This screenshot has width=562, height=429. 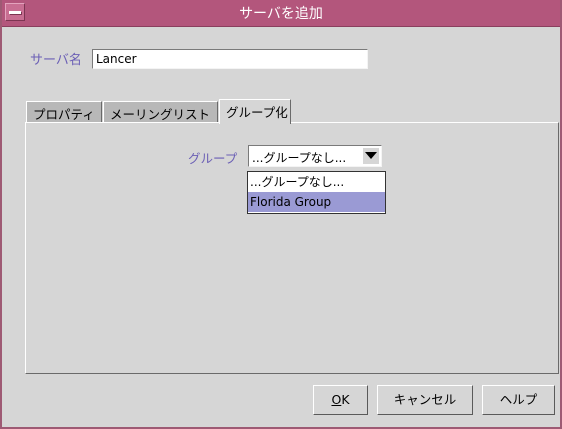 What do you see at coordinates (56, 60) in the screenshot?
I see `server-name-label: サーバ名` at bounding box center [56, 60].